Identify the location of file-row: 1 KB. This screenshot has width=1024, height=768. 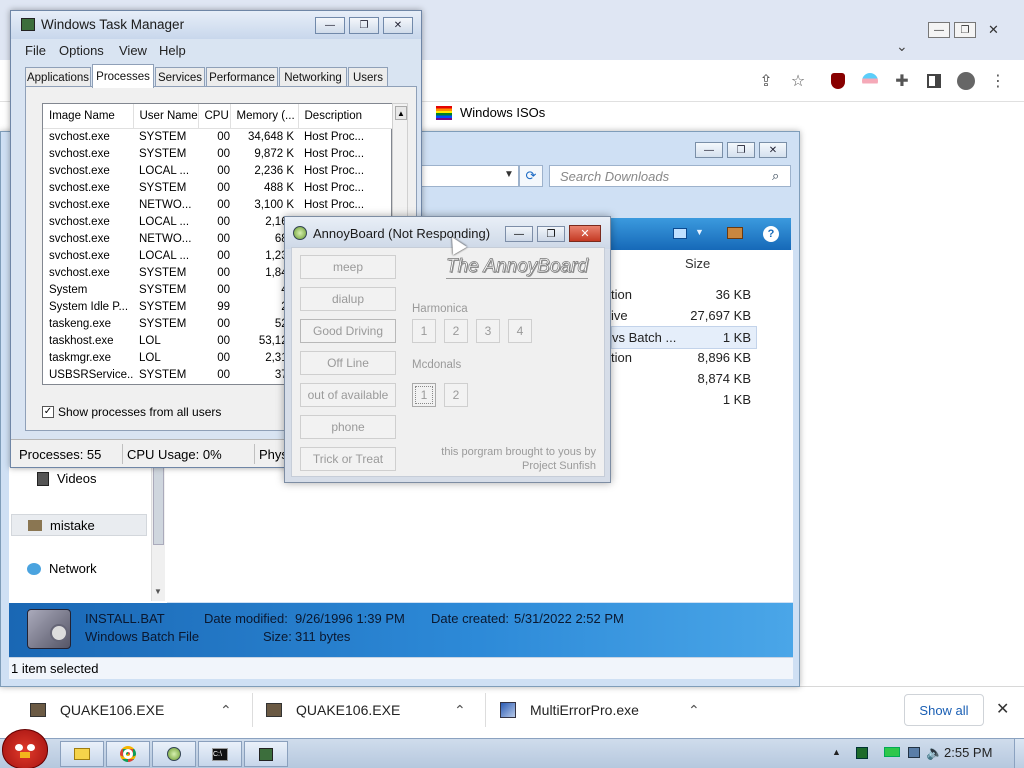
(681, 399).